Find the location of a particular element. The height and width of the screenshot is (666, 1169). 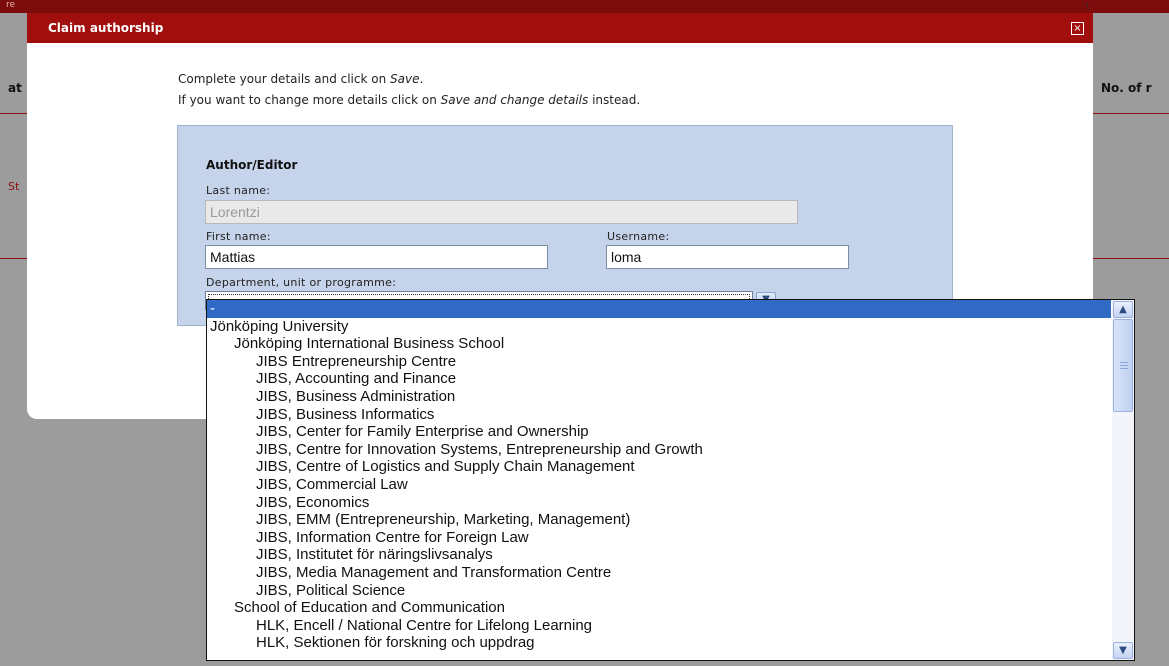

save-and-change-emphasis: Save and change details is located at coordinates (514, 100).